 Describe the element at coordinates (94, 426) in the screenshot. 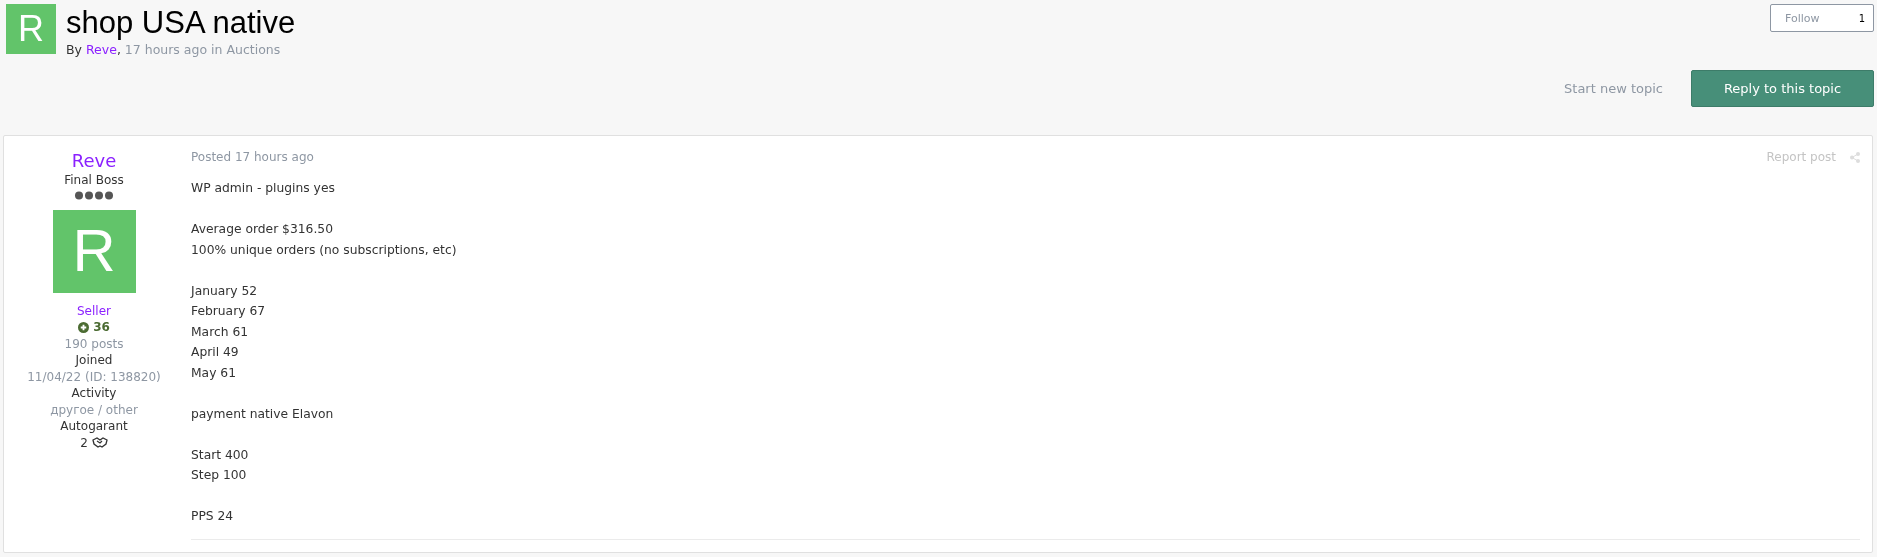

I see `autogarant-label: Autogarant` at that location.